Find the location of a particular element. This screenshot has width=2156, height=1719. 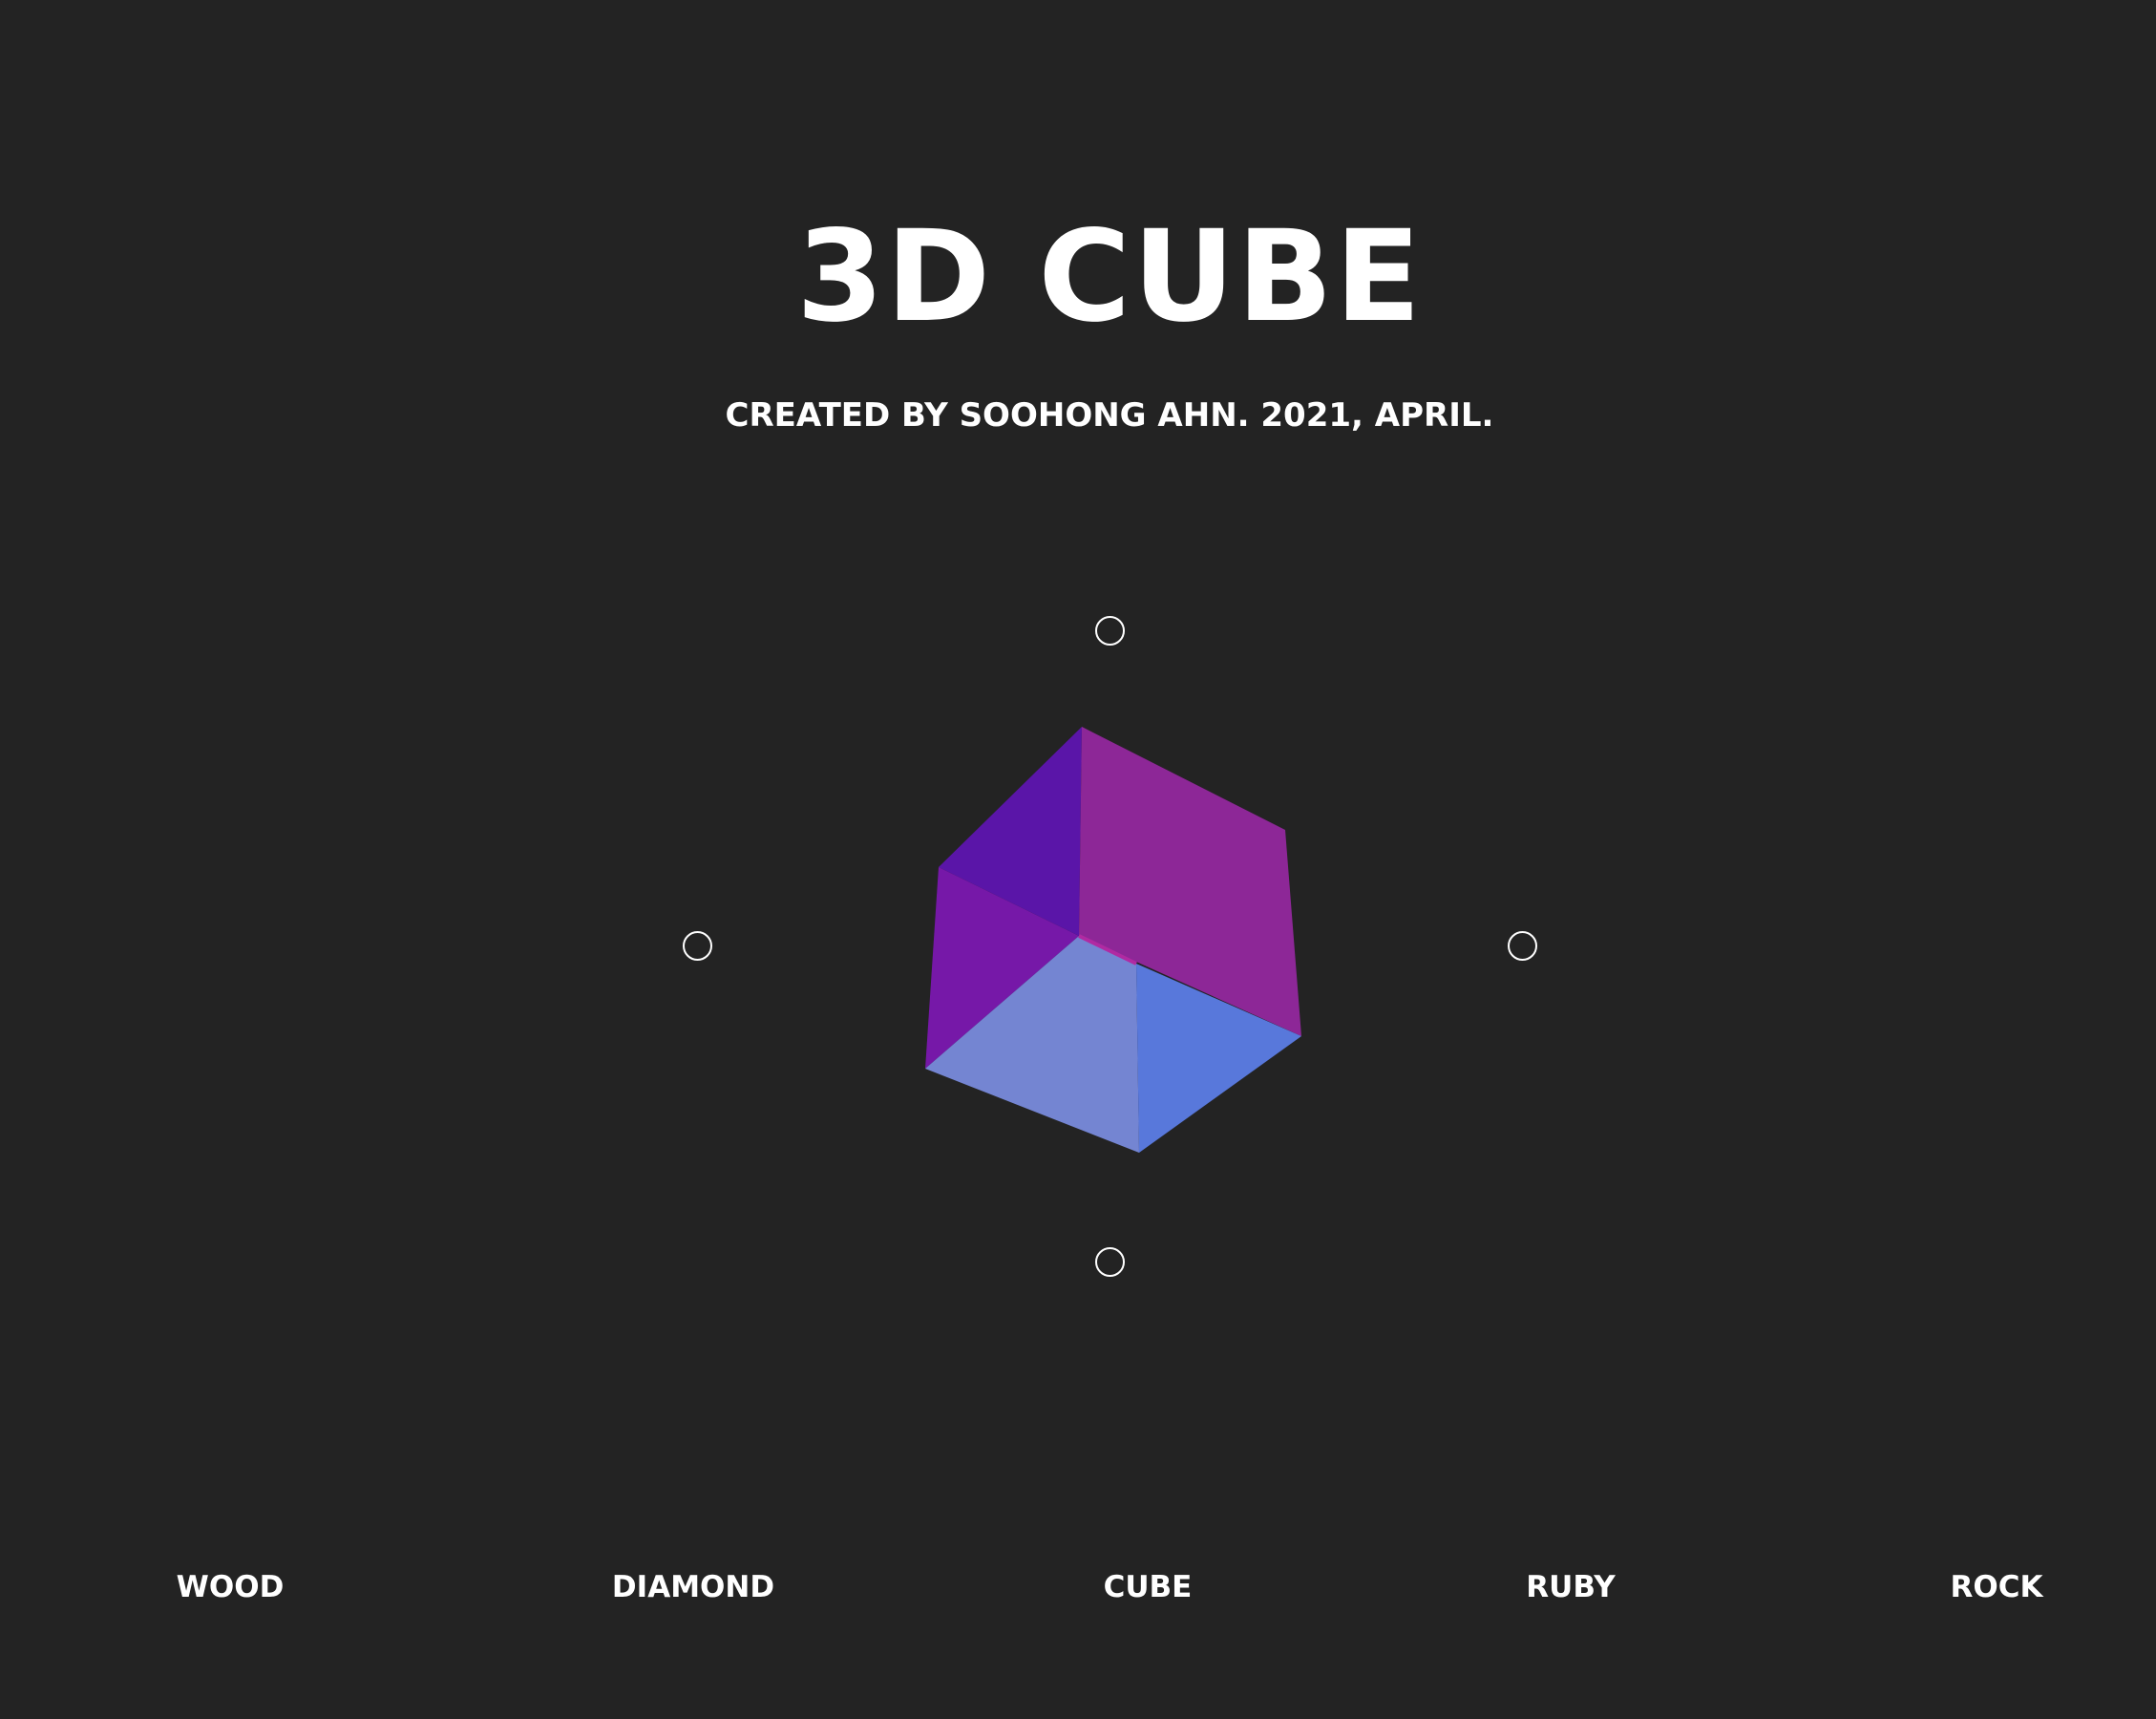

page-title: 3D CUBE is located at coordinates (1110, 276).